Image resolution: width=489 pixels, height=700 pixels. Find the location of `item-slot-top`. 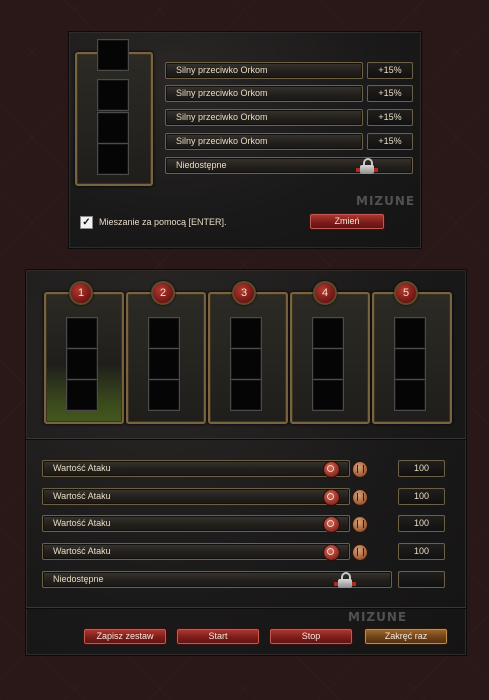

item-slot-top is located at coordinates (113, 55).